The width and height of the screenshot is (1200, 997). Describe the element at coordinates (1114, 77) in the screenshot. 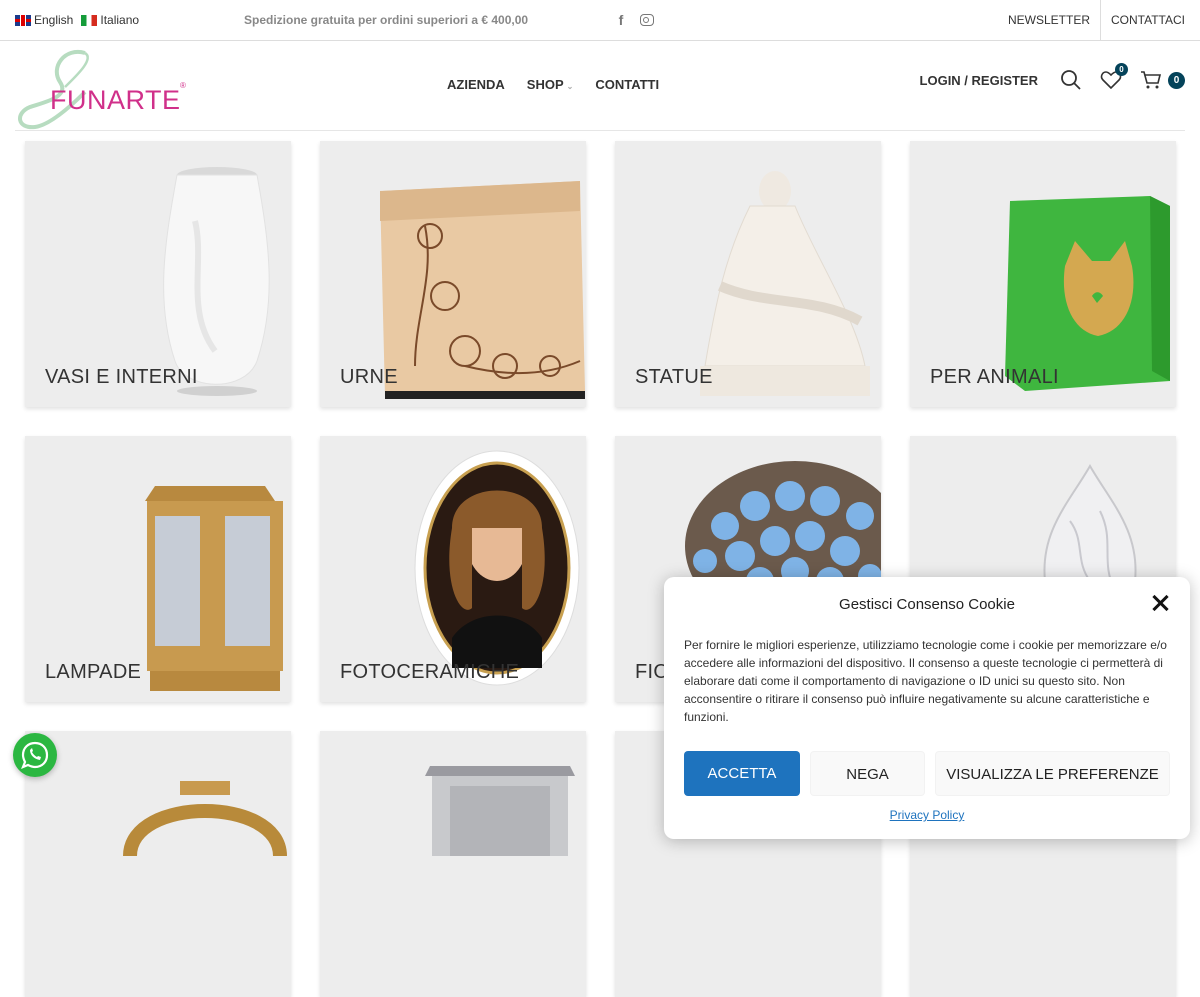

I see `wishlist-button: 0` at that location.